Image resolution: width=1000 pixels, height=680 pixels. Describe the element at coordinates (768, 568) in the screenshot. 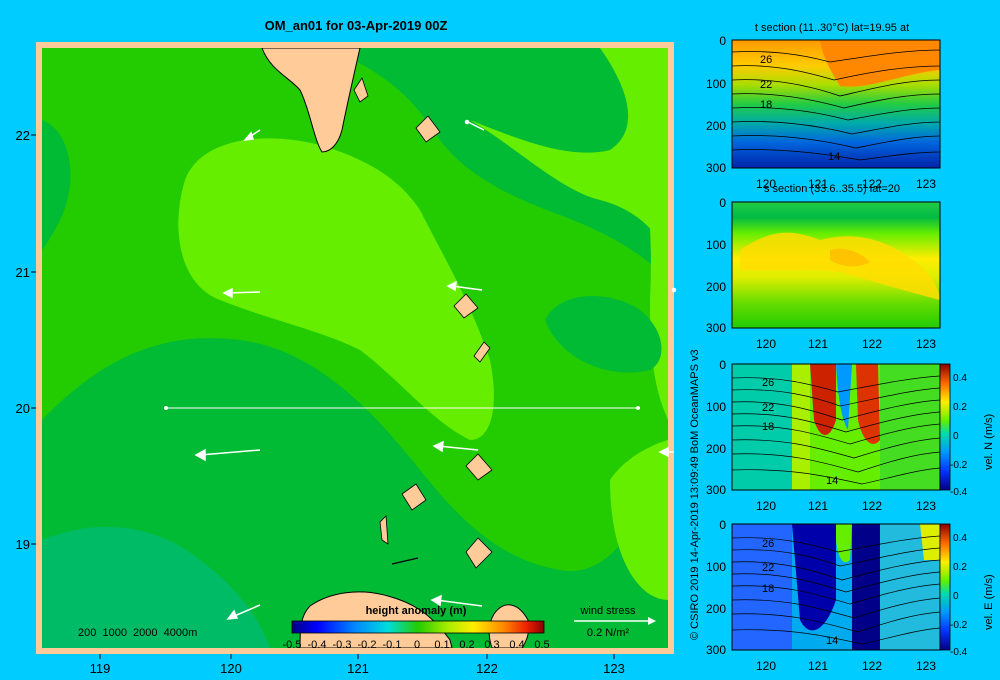

I see `contour-label: 22` at that location.